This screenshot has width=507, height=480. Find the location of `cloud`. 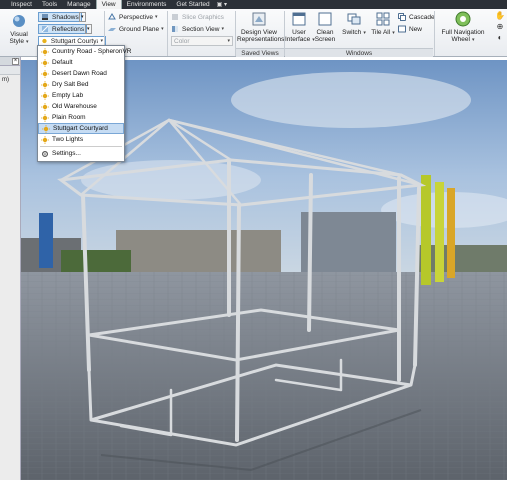

cloud is located at coordinates (351, 100).